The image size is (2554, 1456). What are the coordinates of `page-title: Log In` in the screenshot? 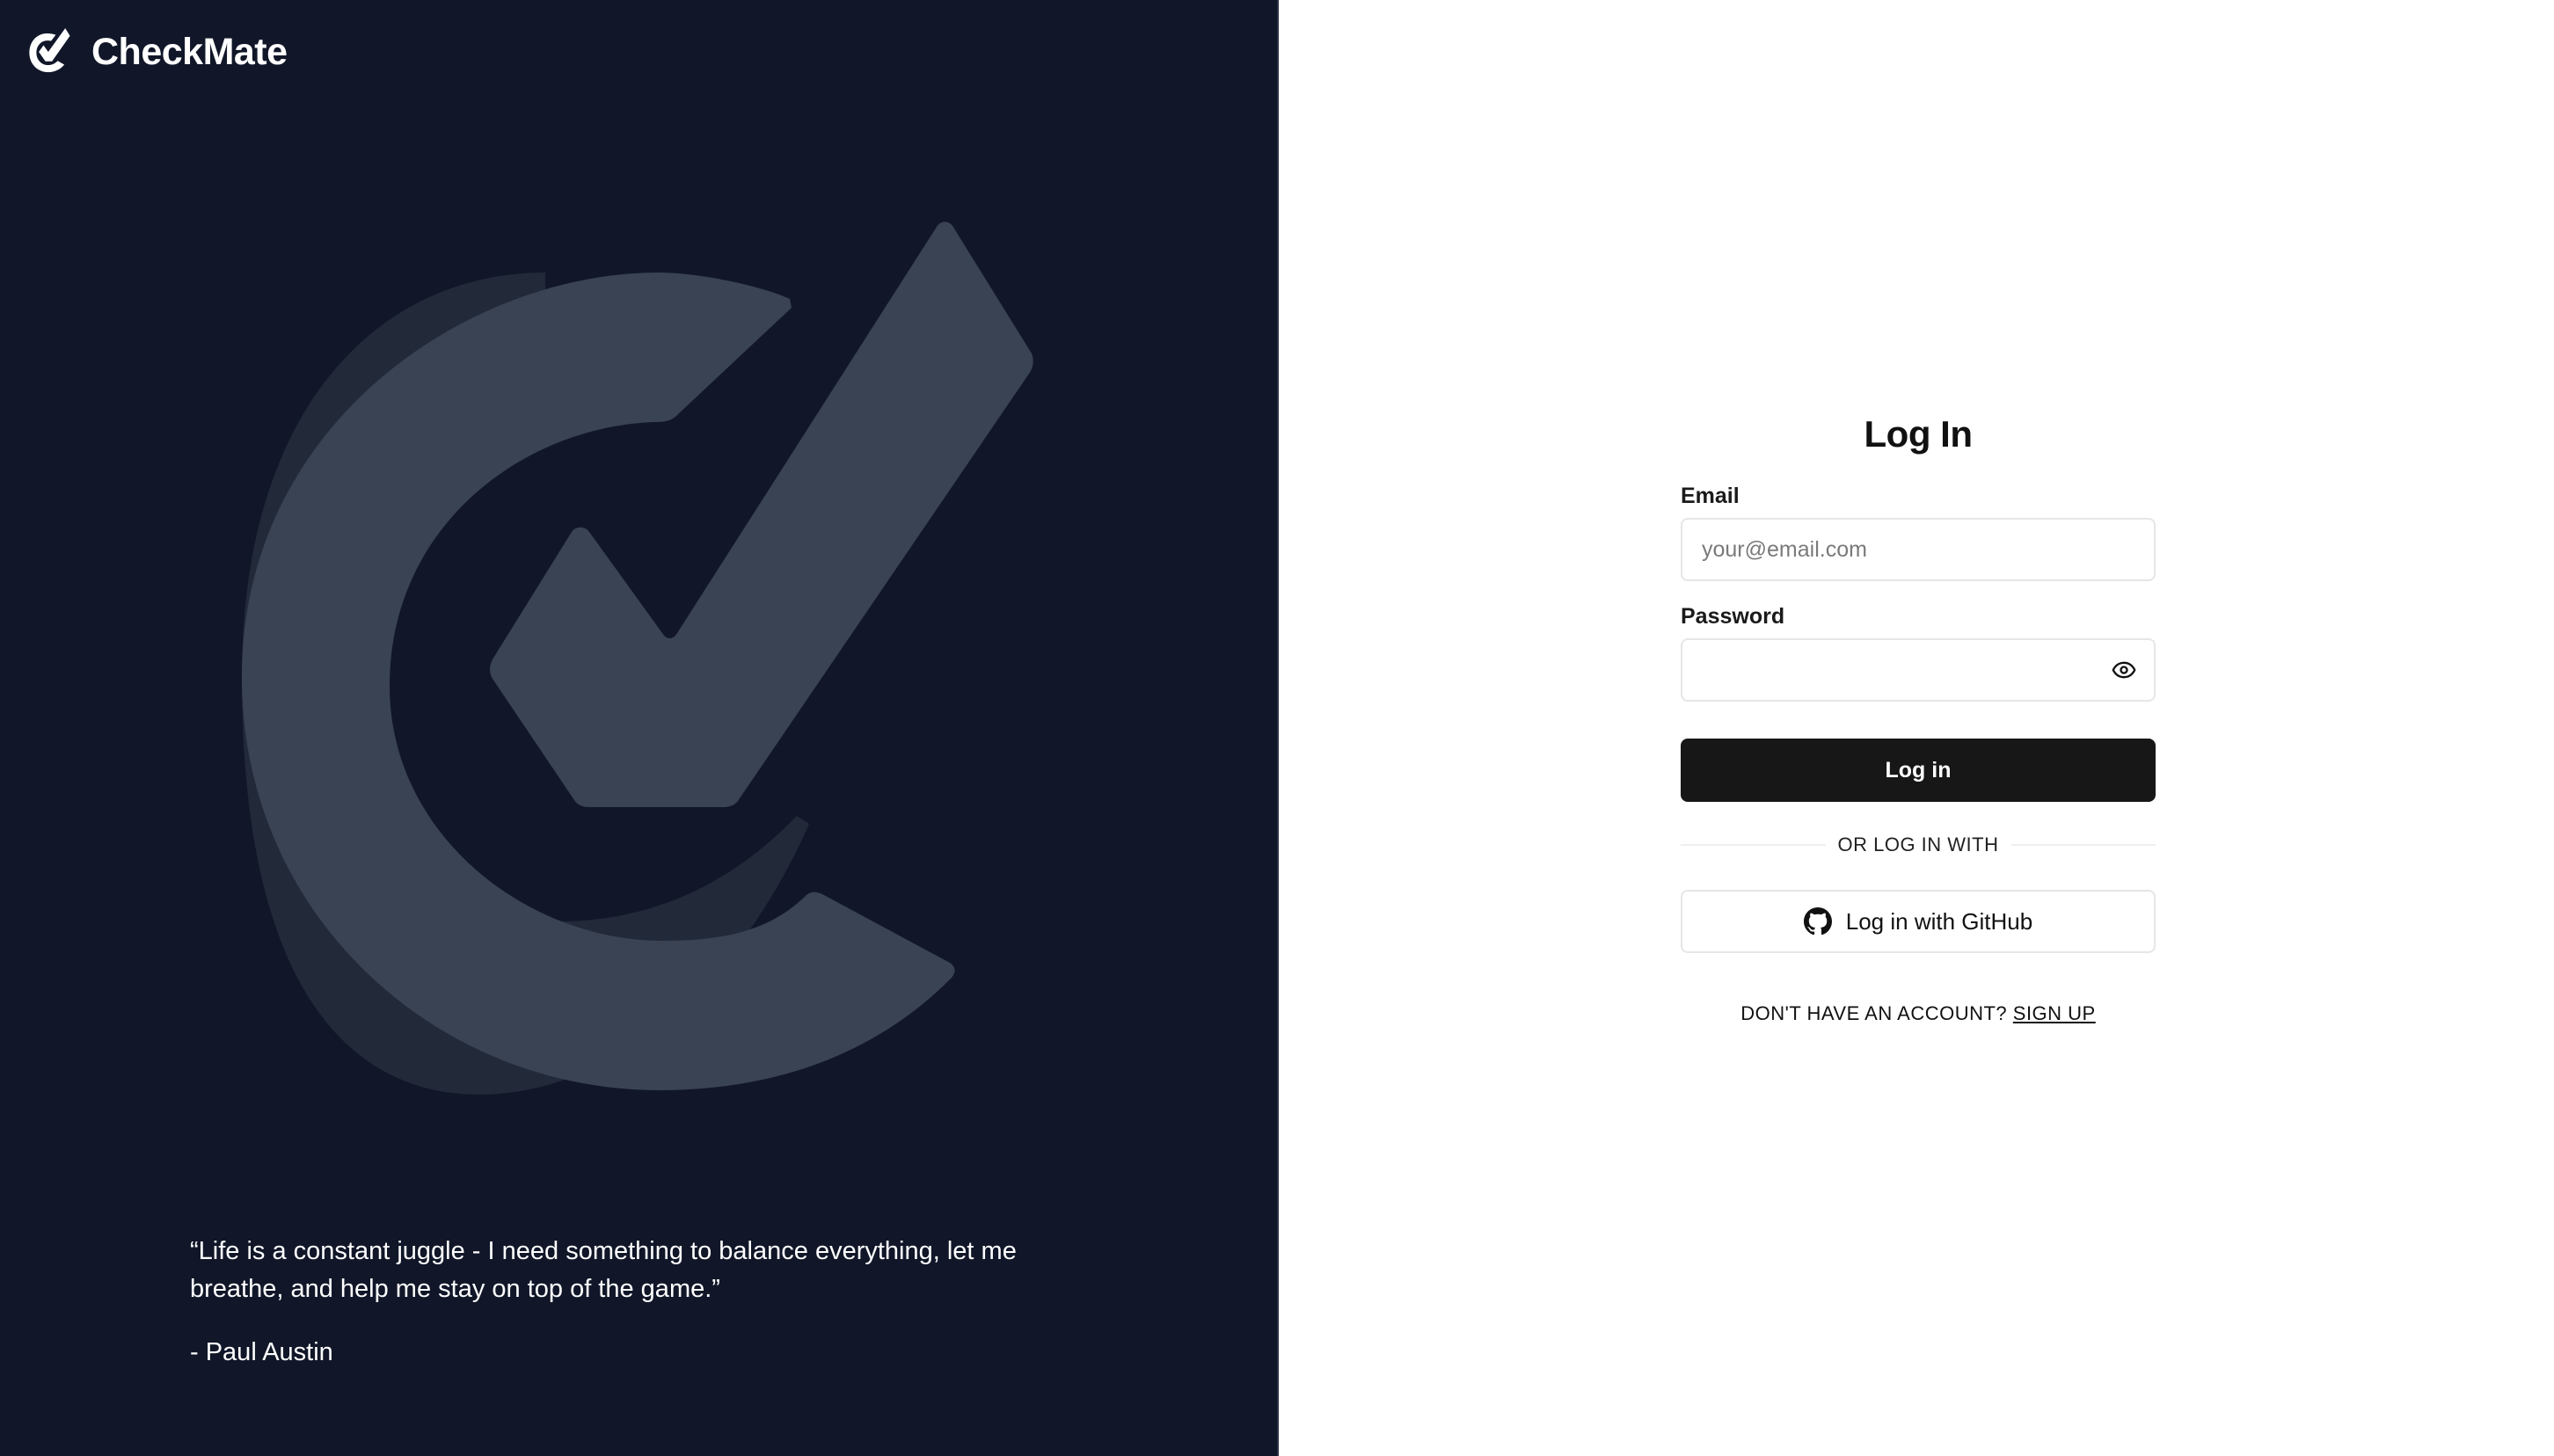 It's located at (1918, 434).